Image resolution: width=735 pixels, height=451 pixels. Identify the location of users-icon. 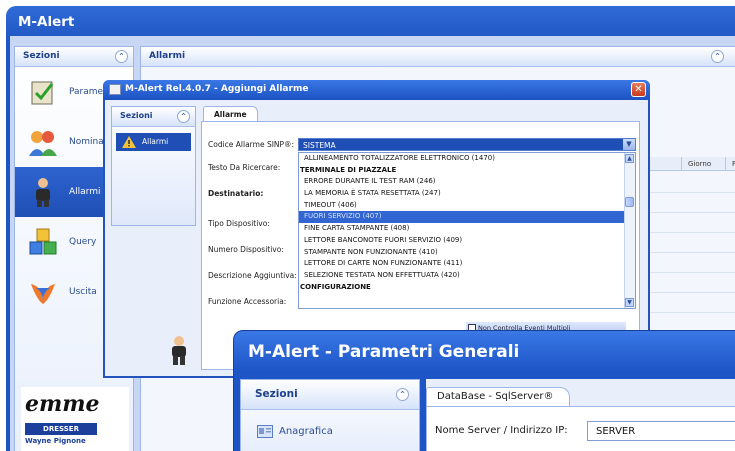
(43, 143).